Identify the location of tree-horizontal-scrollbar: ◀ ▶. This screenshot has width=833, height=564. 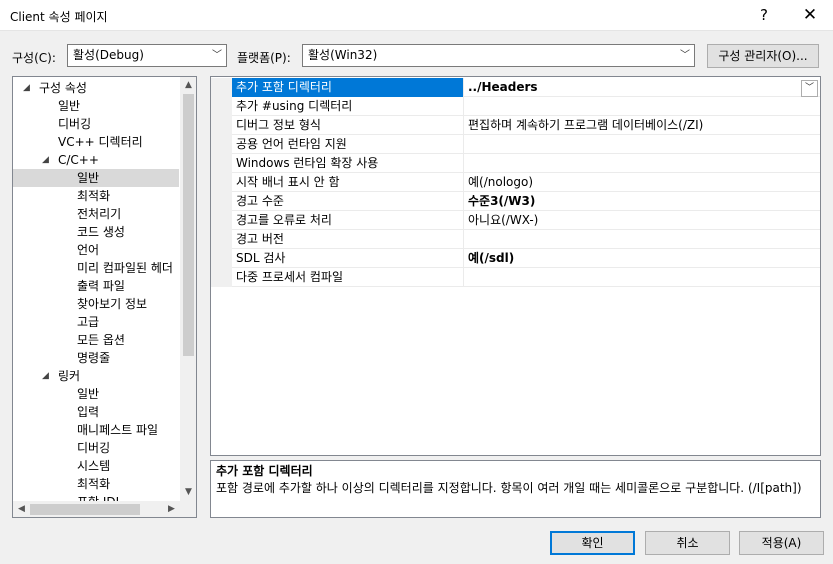
(96, 509).